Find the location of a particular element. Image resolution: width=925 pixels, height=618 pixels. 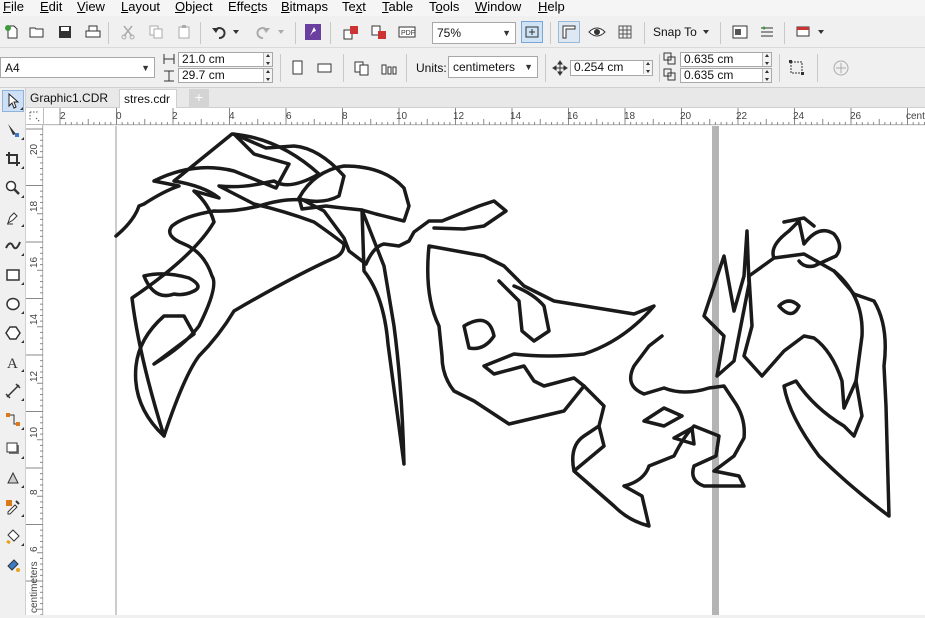

copy-icon is located at coordinates (156, 32).